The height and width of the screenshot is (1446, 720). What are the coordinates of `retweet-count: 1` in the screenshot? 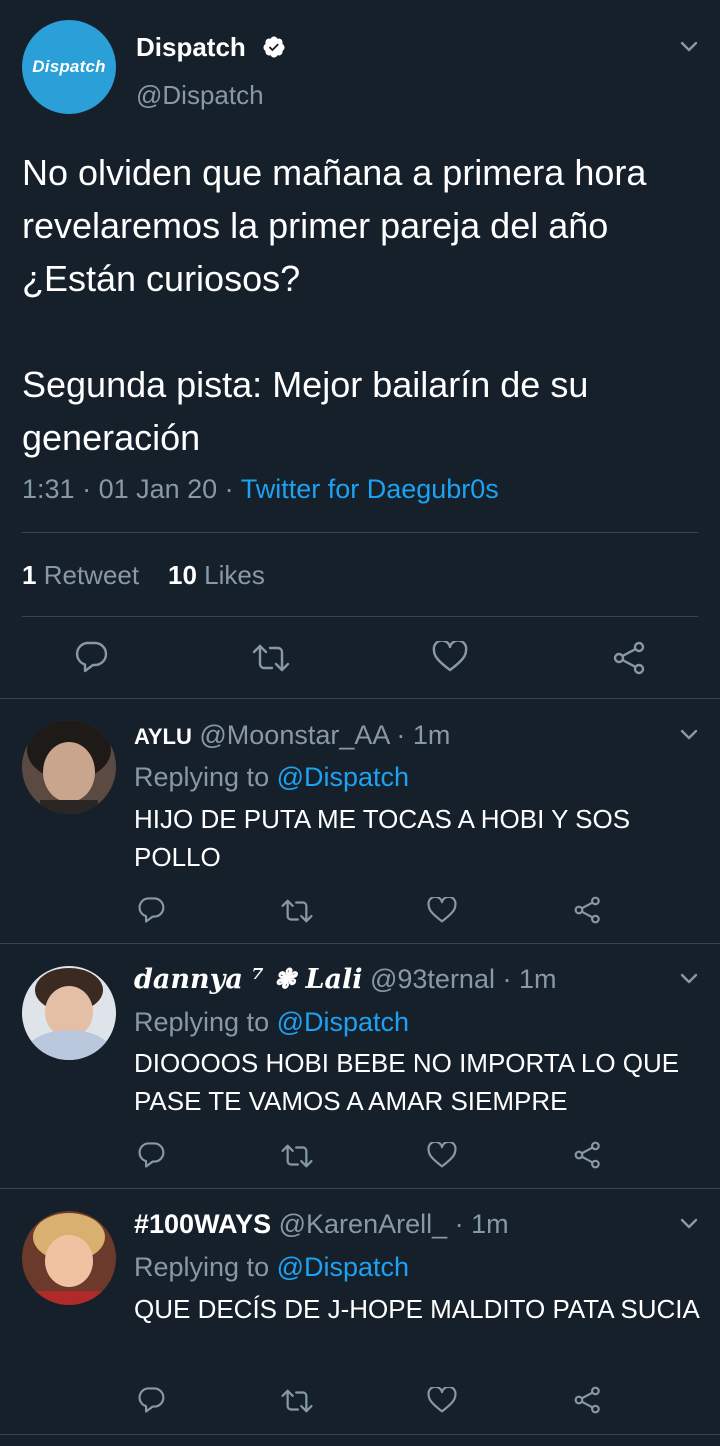 It's located at (29, 575).